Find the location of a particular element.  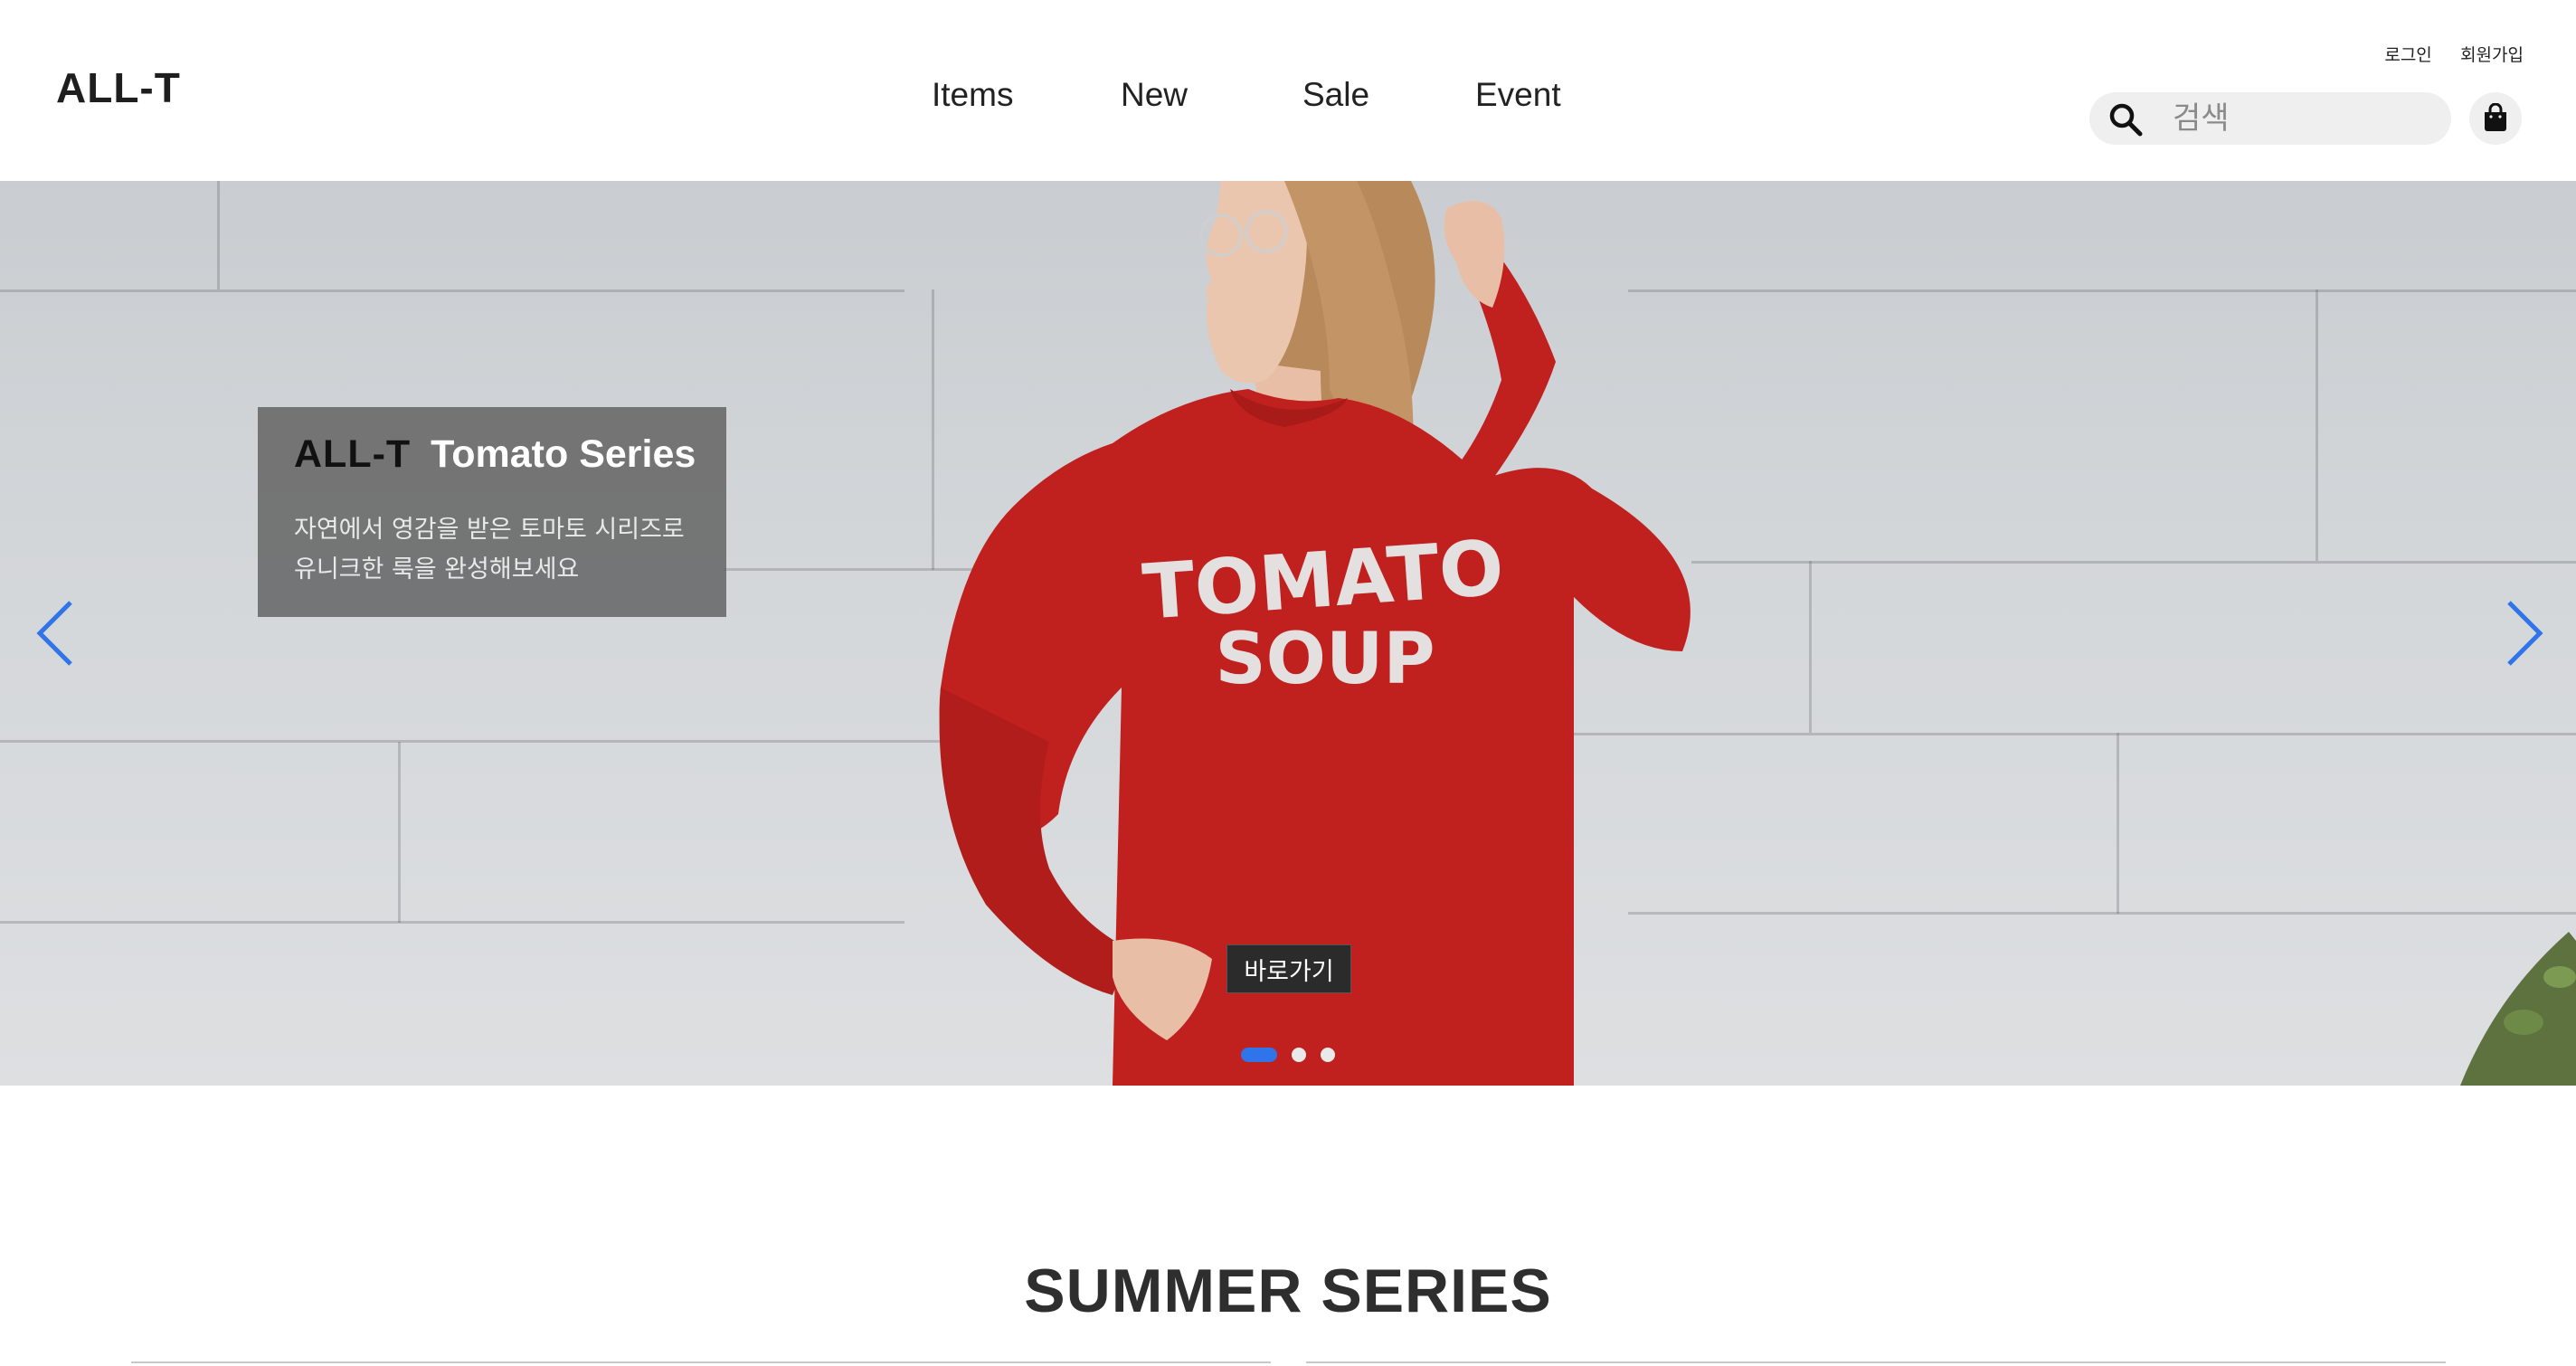

search-box is located at coordinates (2270, 118).